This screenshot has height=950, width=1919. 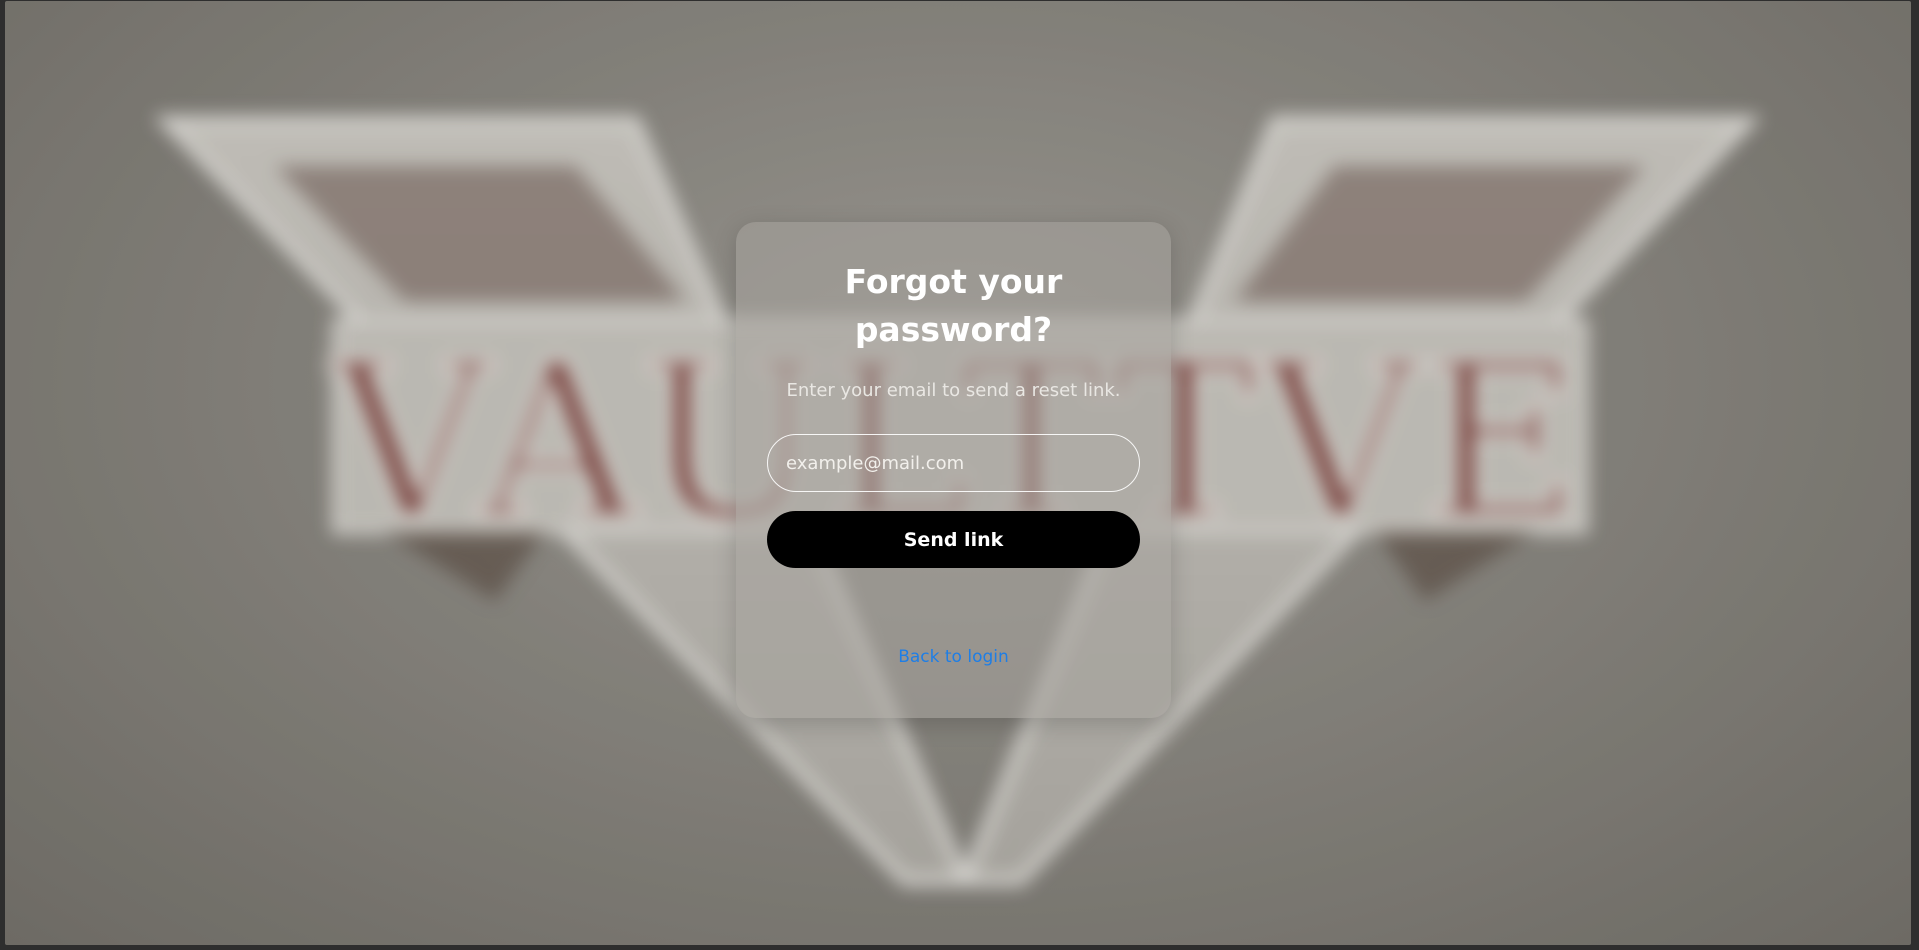 What do you see at coordinates (953, 390) in the screenshot?
I see `page-subtitle: Enter your email to send a reset link.` at bounding box center [953, 390].